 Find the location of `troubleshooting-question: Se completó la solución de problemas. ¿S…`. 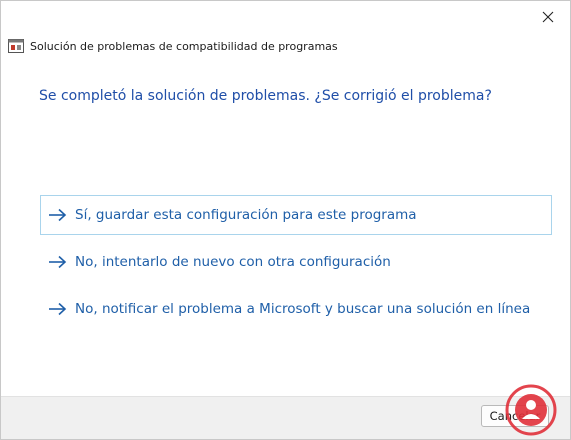

troubleshooting-question: Se completó la solución de problemas. ¿S… is located at coordinates (265, 96).